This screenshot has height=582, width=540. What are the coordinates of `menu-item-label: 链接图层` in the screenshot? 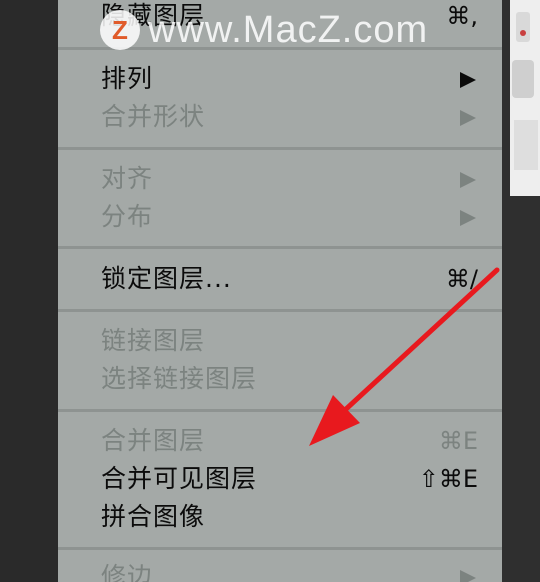 It's located at (153, 340).